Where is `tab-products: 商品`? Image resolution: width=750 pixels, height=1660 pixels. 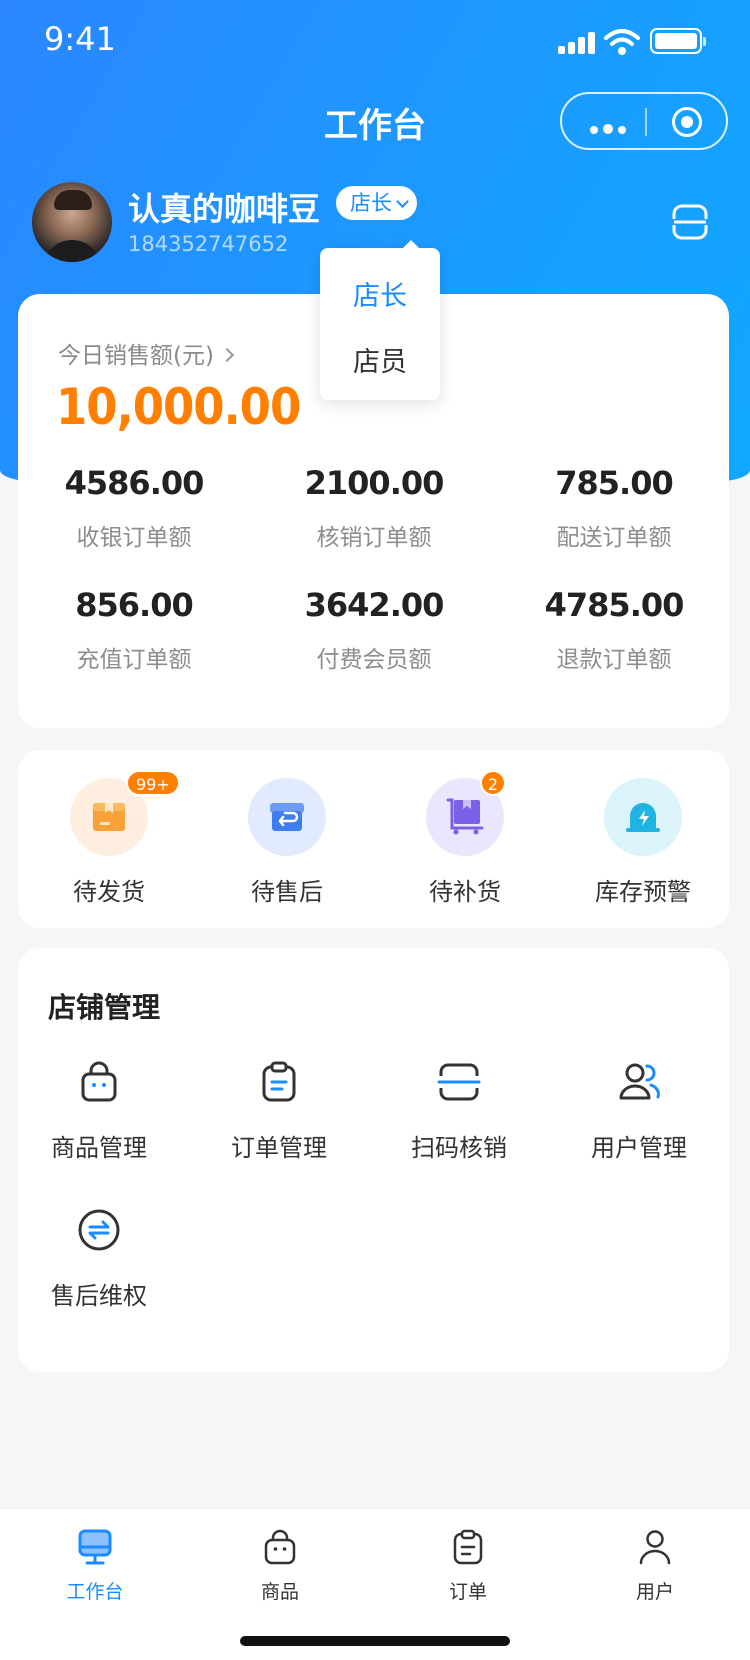
tab-products: 商品 is located at coordinates (280, 1565).